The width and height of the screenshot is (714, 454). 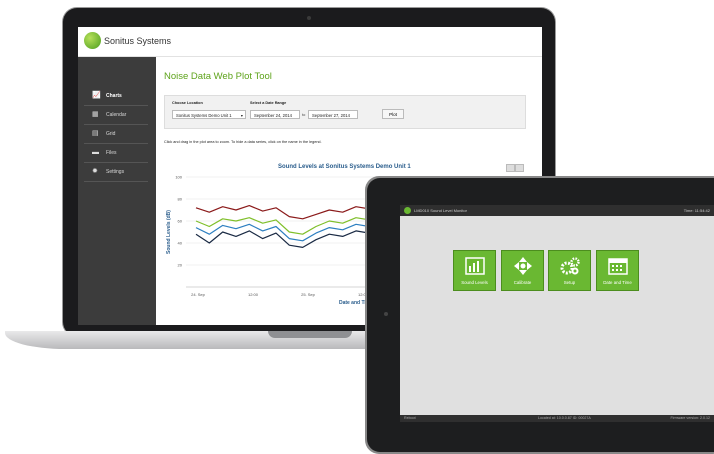 I want to click on device-location: Located at: 10.0.0.87 ID: 00027A, so click(x=564, y=418).